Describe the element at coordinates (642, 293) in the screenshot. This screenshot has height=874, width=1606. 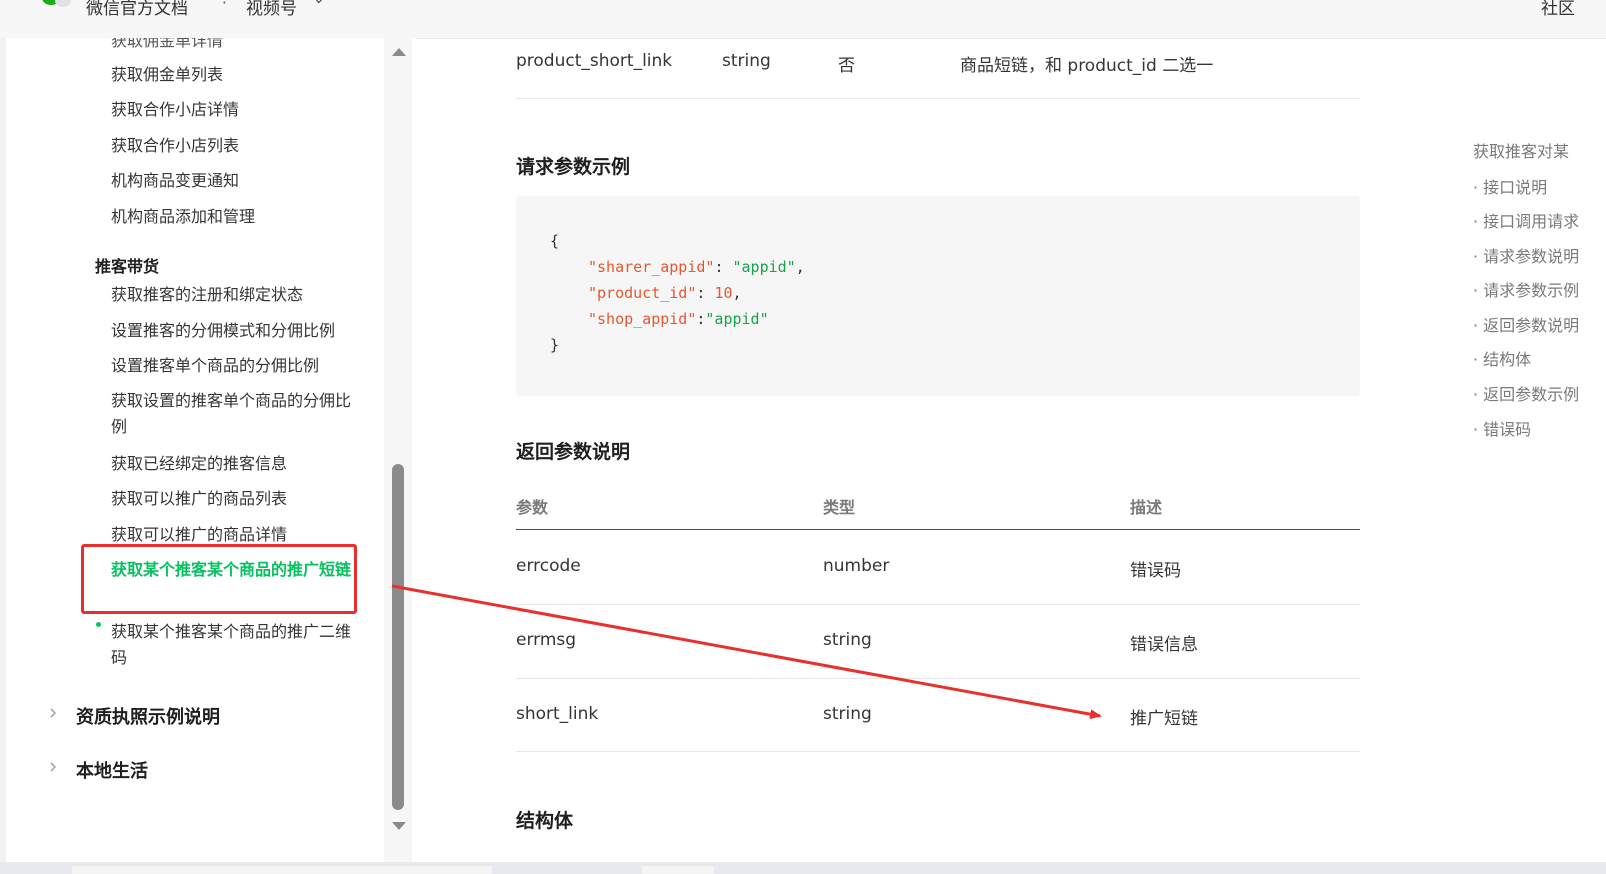
I see `code-key: "product_id"` at that location.